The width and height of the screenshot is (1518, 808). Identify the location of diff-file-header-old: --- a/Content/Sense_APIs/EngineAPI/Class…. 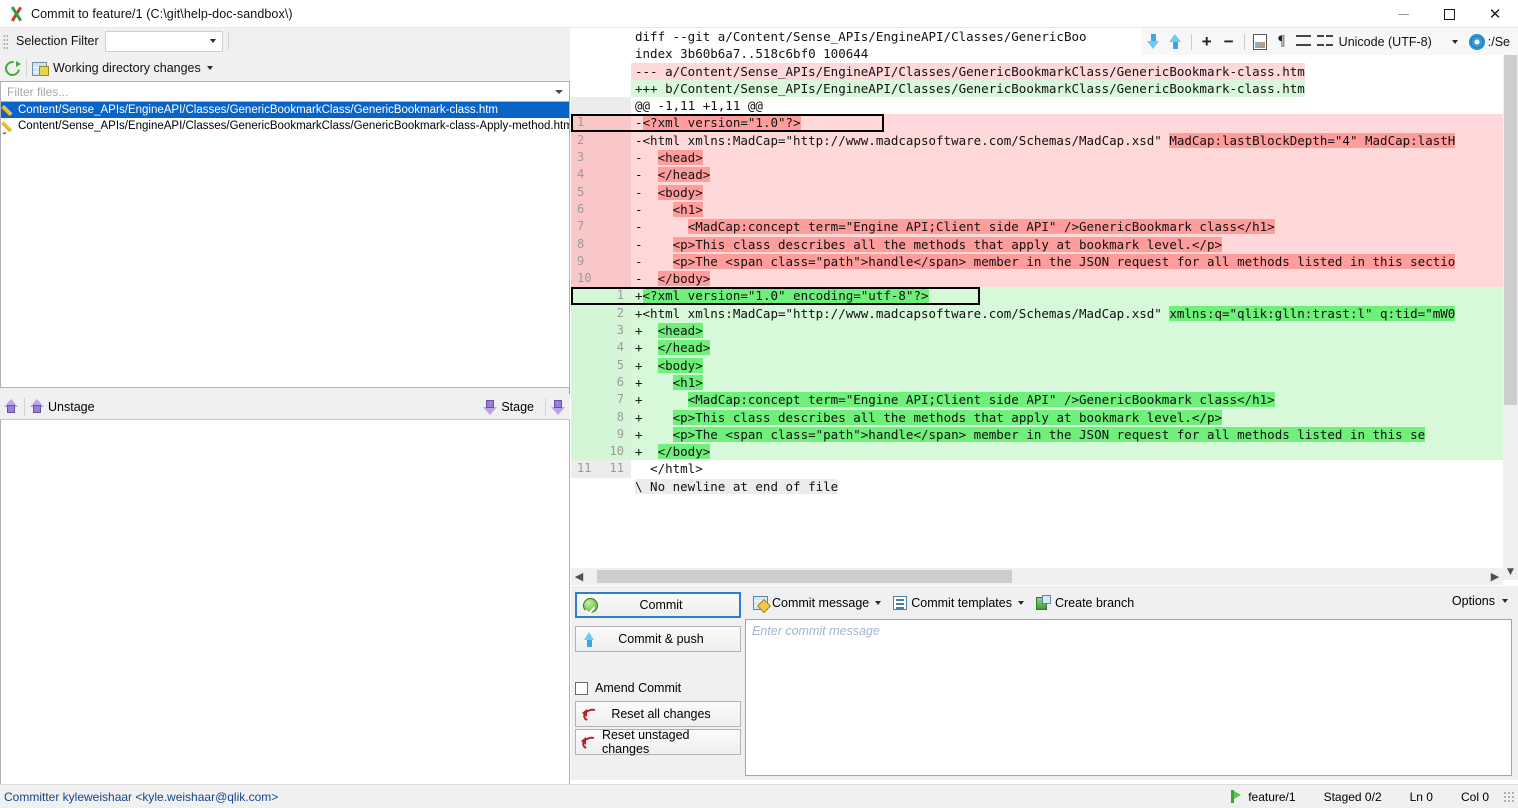
(1044, 71).